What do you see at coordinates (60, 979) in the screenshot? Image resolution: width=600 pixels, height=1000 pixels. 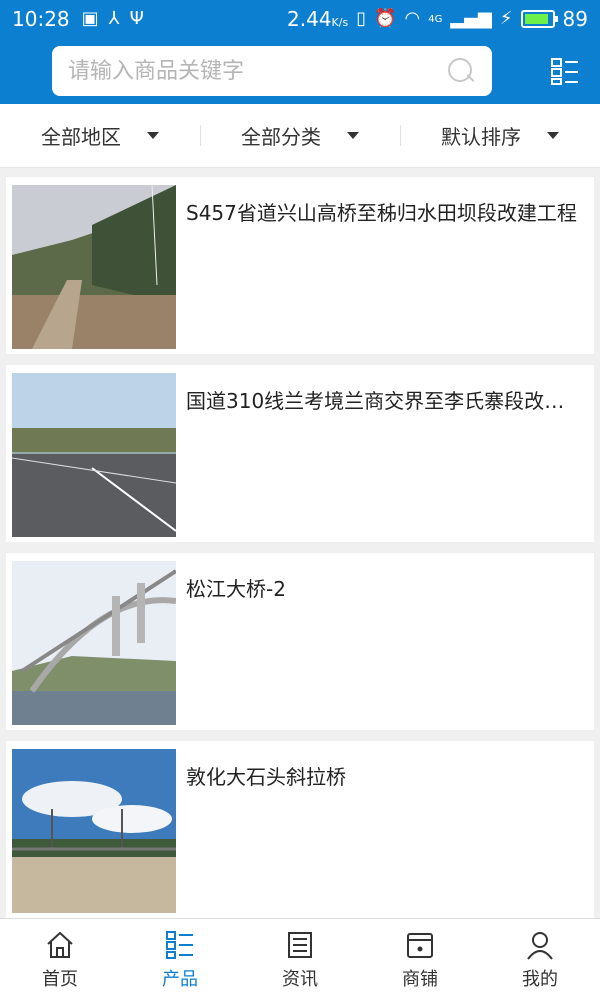 I see `tab-label: 首页` at bounding box center [60, 979].